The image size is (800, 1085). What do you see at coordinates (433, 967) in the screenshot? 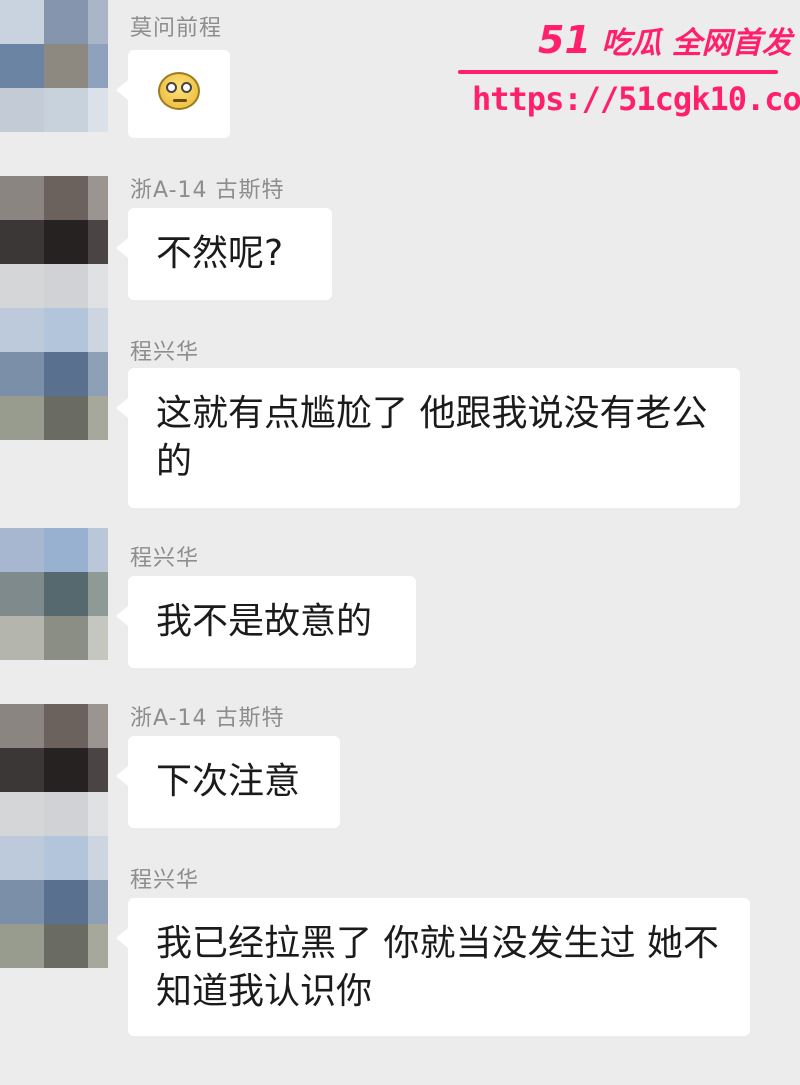
I see `message-bubble: 我已经拉黑了 你就当没发生过 她不知道我认识你` at bounding box center [433, 967].